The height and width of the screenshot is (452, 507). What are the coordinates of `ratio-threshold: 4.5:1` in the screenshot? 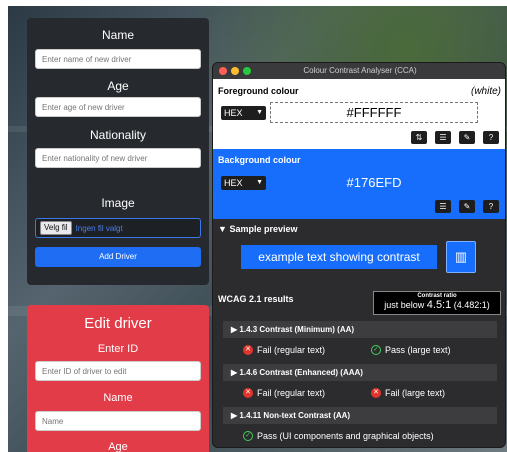 It's located at (439, 305).